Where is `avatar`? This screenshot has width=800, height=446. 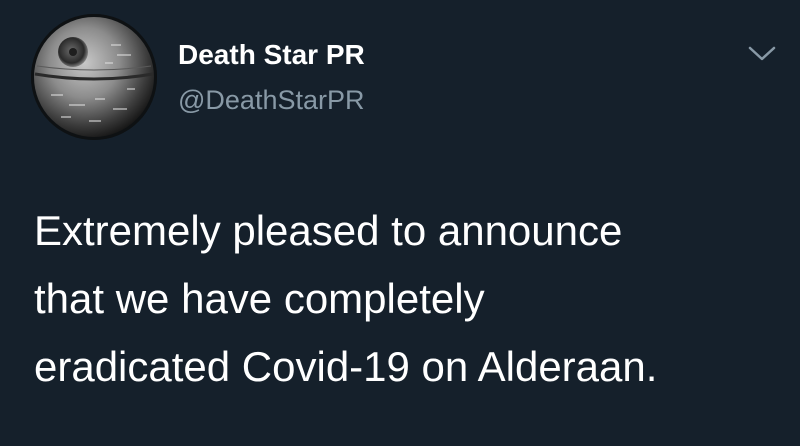
avatar is located at coordinates (94, 77).